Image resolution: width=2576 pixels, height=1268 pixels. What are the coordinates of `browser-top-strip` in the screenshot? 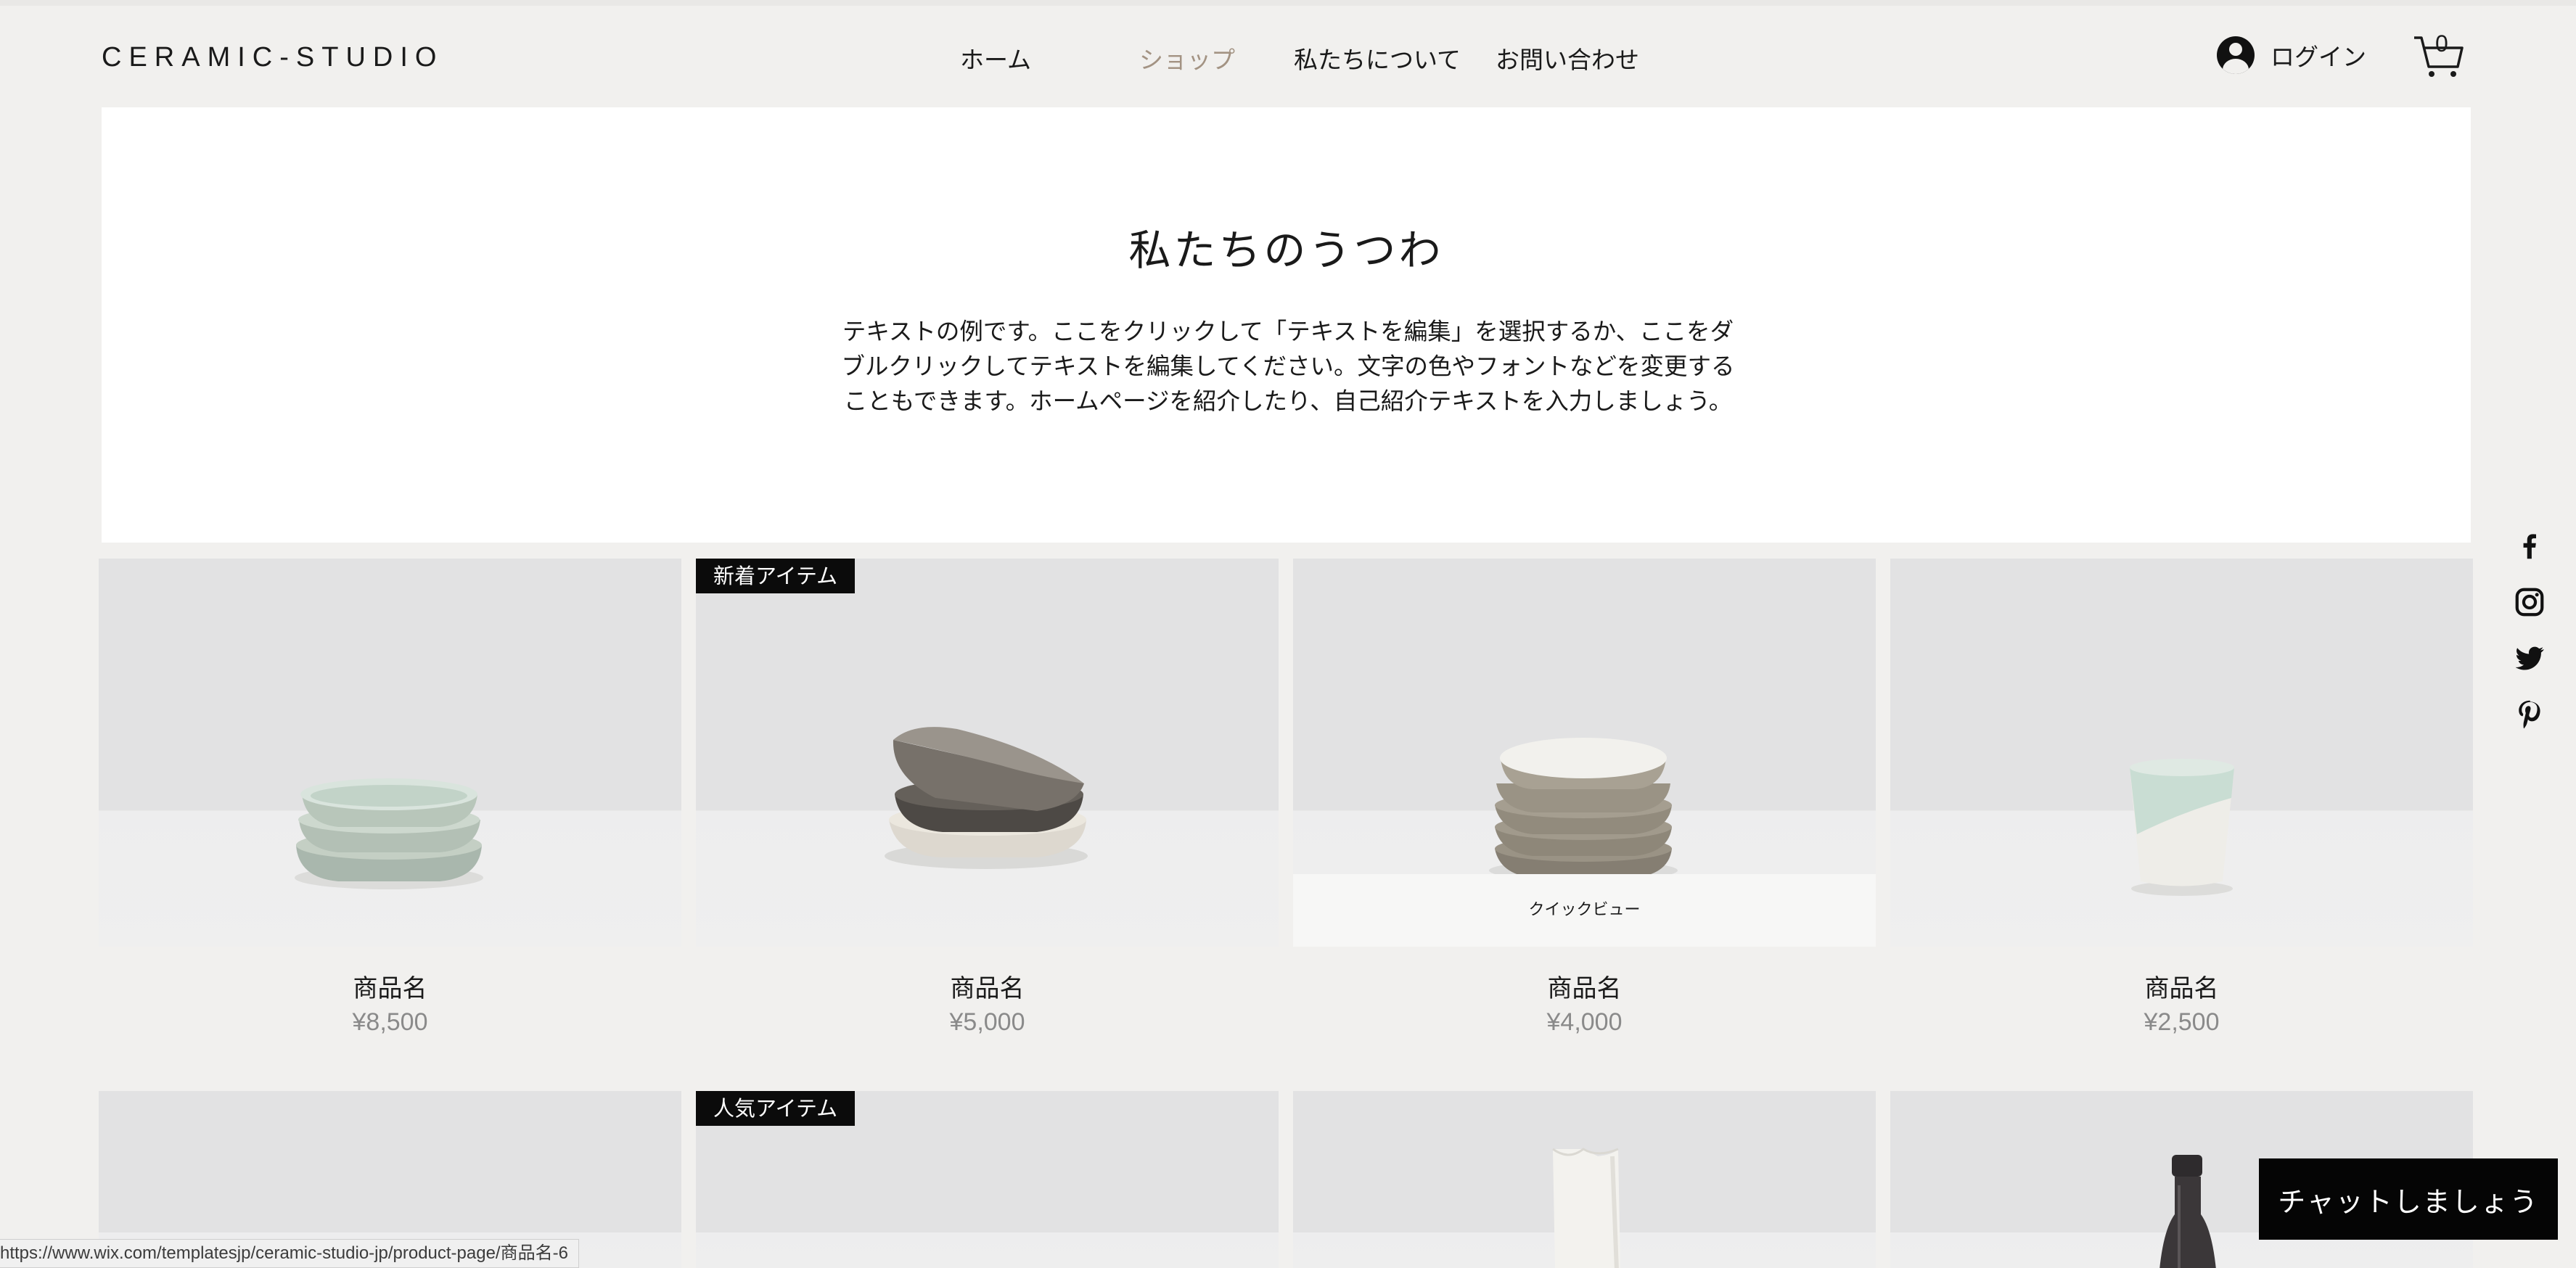 It's located at (1288, 3).